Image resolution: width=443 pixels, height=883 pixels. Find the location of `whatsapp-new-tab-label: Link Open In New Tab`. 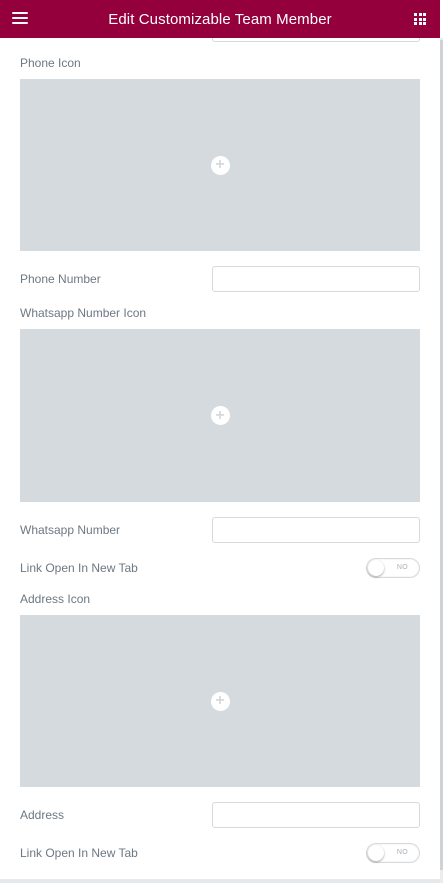

whatsapp-new-tab-label: Link Open In New Tab is located at coordinates (79, 568).